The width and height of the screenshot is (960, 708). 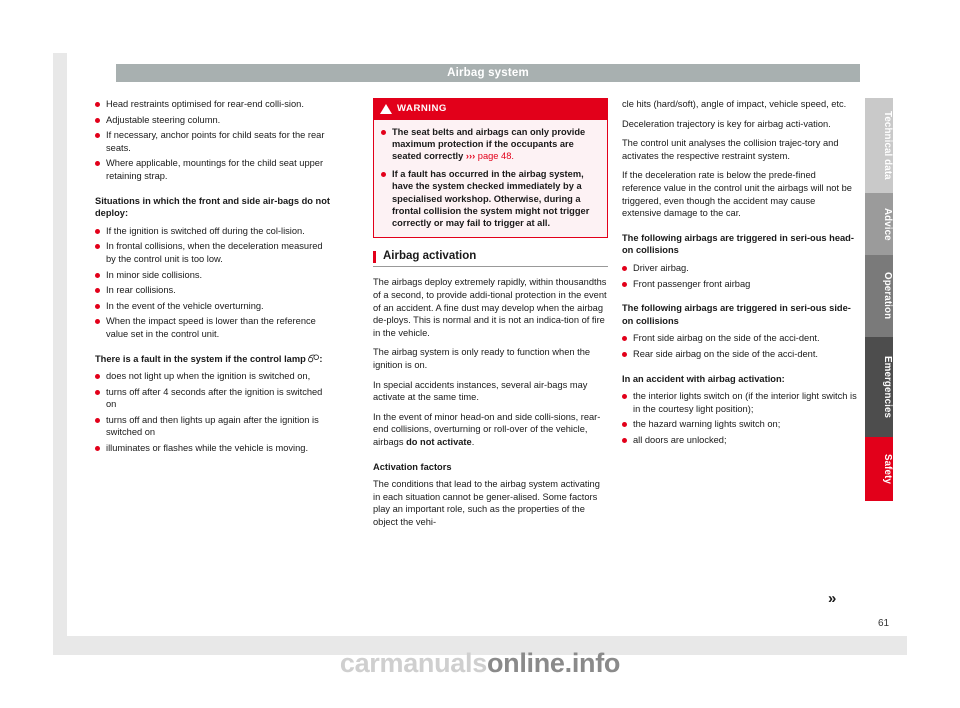 I want to click on list-item: In minor side collisions., so click(x=212, y=275).